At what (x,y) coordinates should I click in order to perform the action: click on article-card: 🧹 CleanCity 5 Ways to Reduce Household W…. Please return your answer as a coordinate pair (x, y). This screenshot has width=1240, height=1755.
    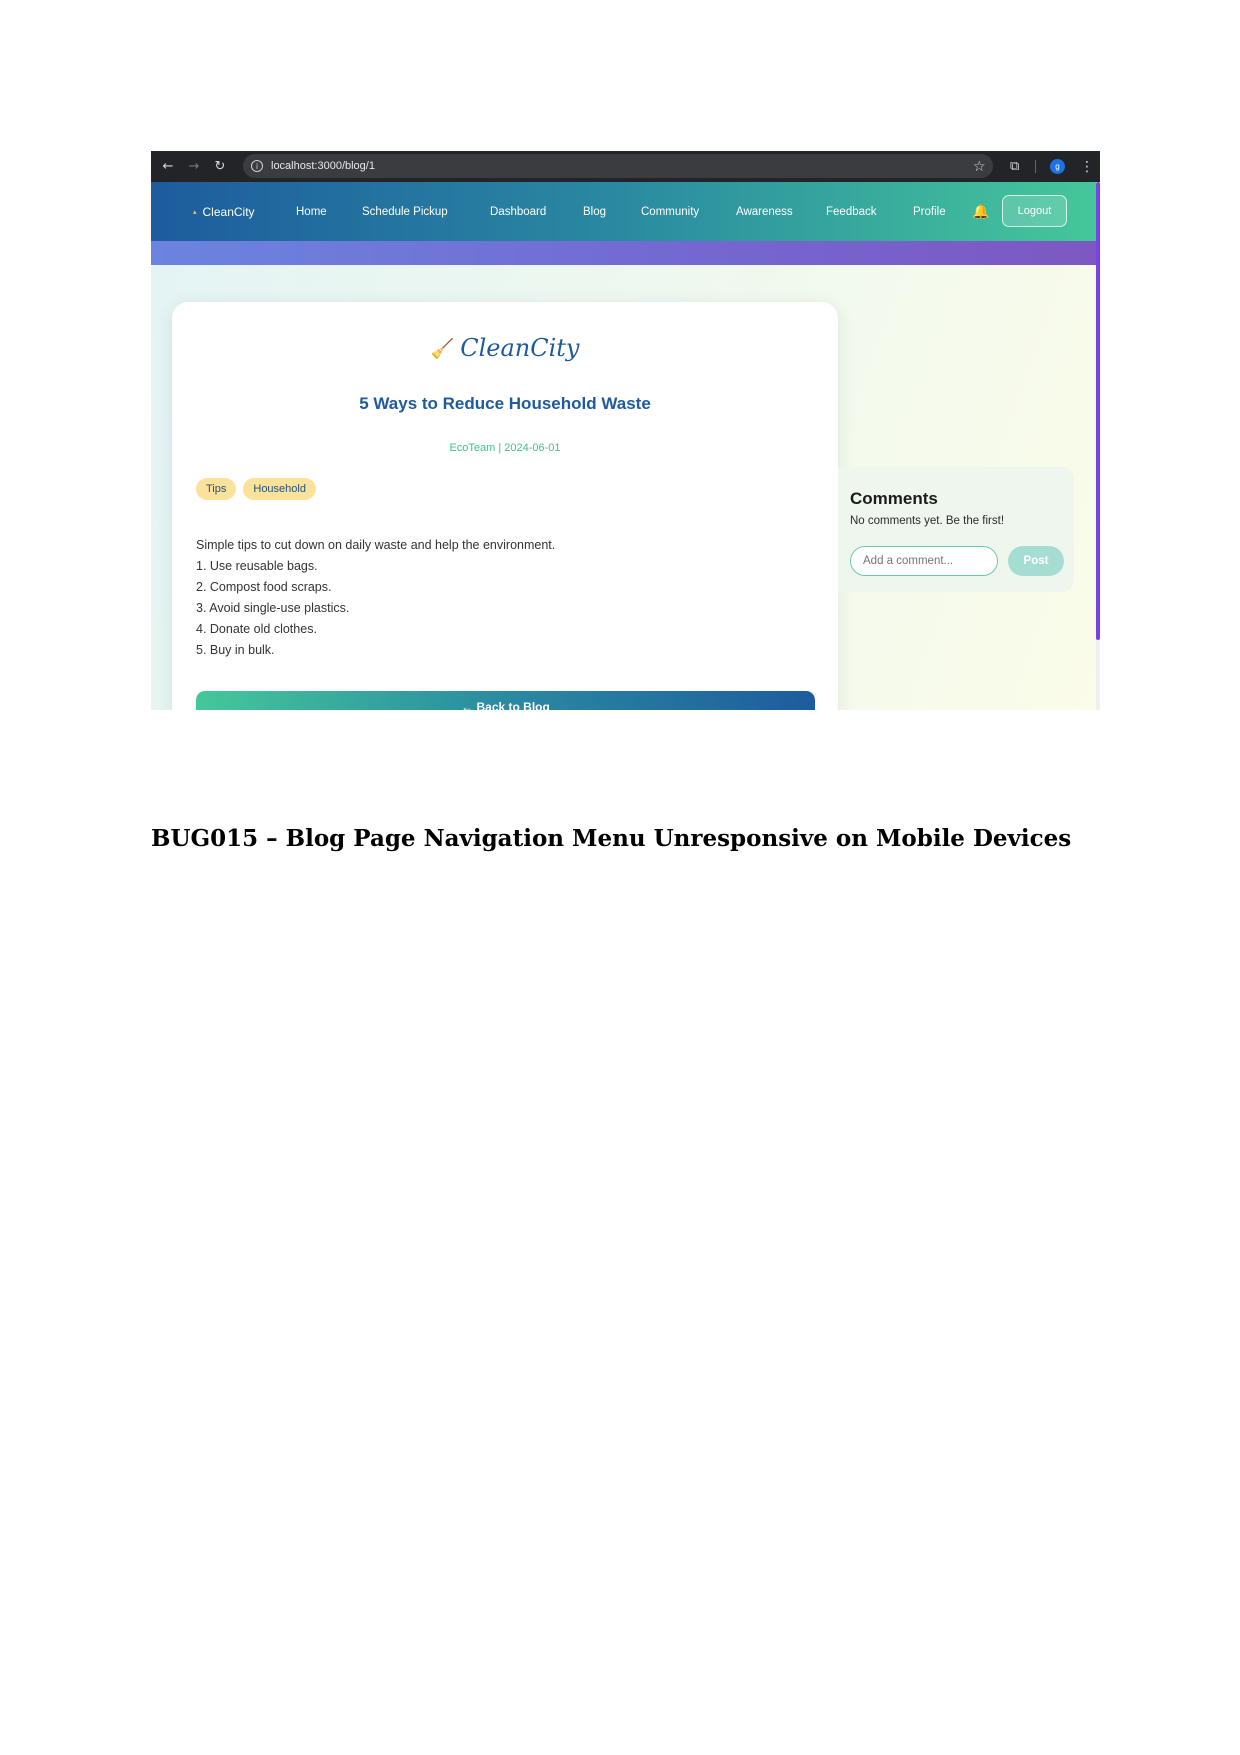
    Looking at the image, I should click on (505, 506).